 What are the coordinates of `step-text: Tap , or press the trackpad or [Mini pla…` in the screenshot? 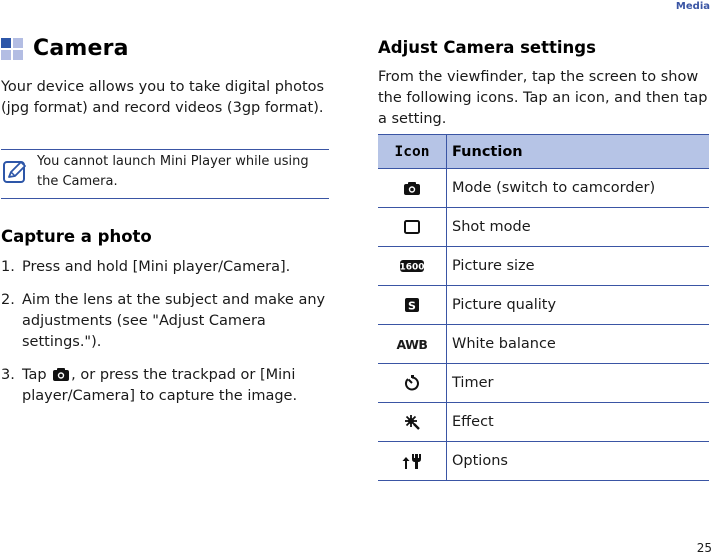 It's located at (177, 386).